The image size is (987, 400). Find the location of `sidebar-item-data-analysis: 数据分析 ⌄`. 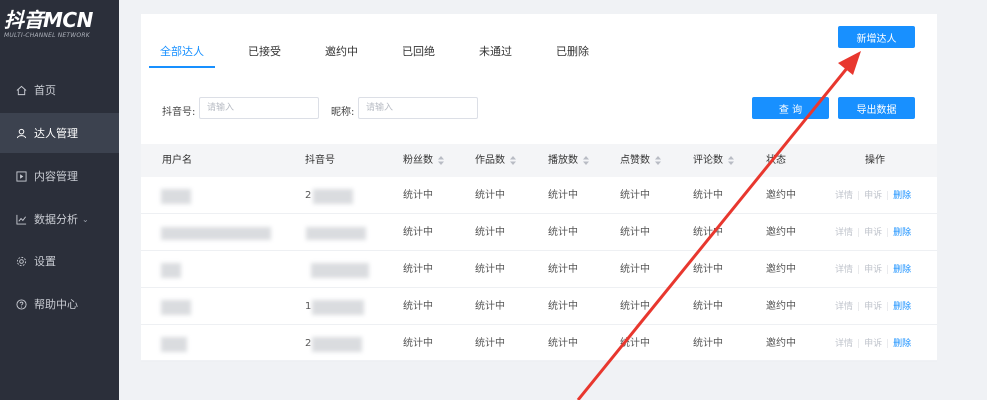

sidebar-item-data-analysis: 数据分析 ⌄ is located at coordinates (59, 219).